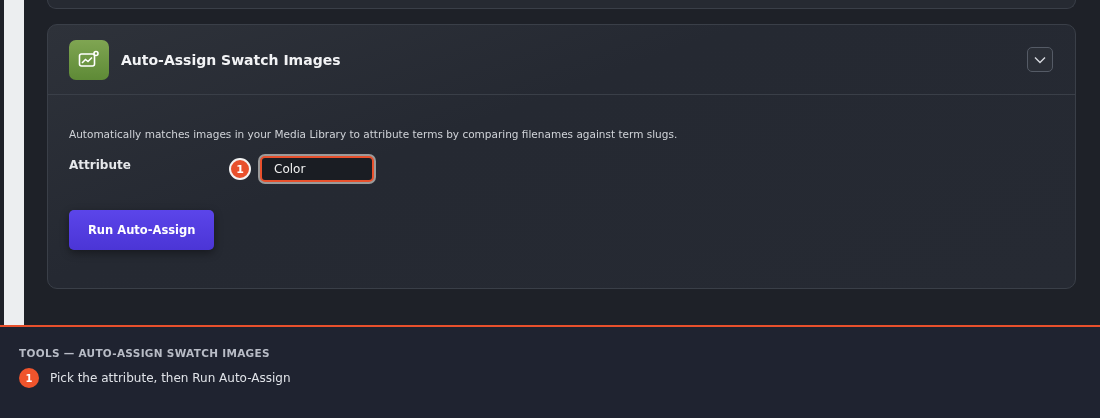  Describe the element at coordinates (317, 169) in the screenshot. I see `select-field: Color` at that location.